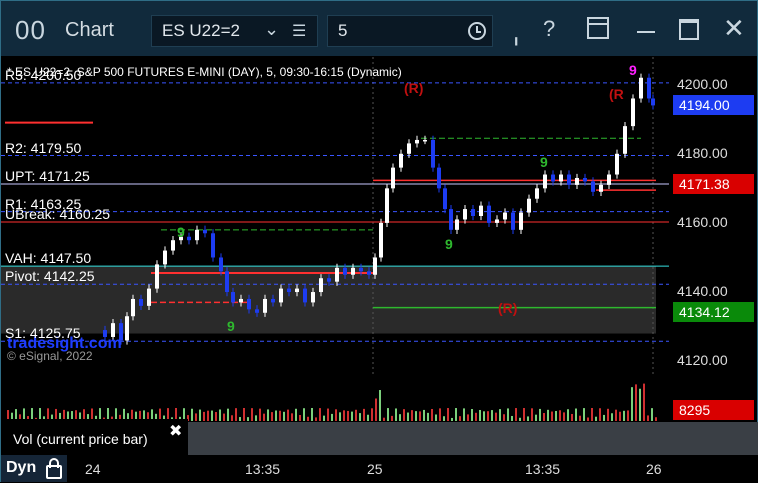 The image size is (758, 483). What do you see at coordinates (413, 88) in the screenshot?
I see `reversal-annotation: (R)` at bounding box center [413, 88].